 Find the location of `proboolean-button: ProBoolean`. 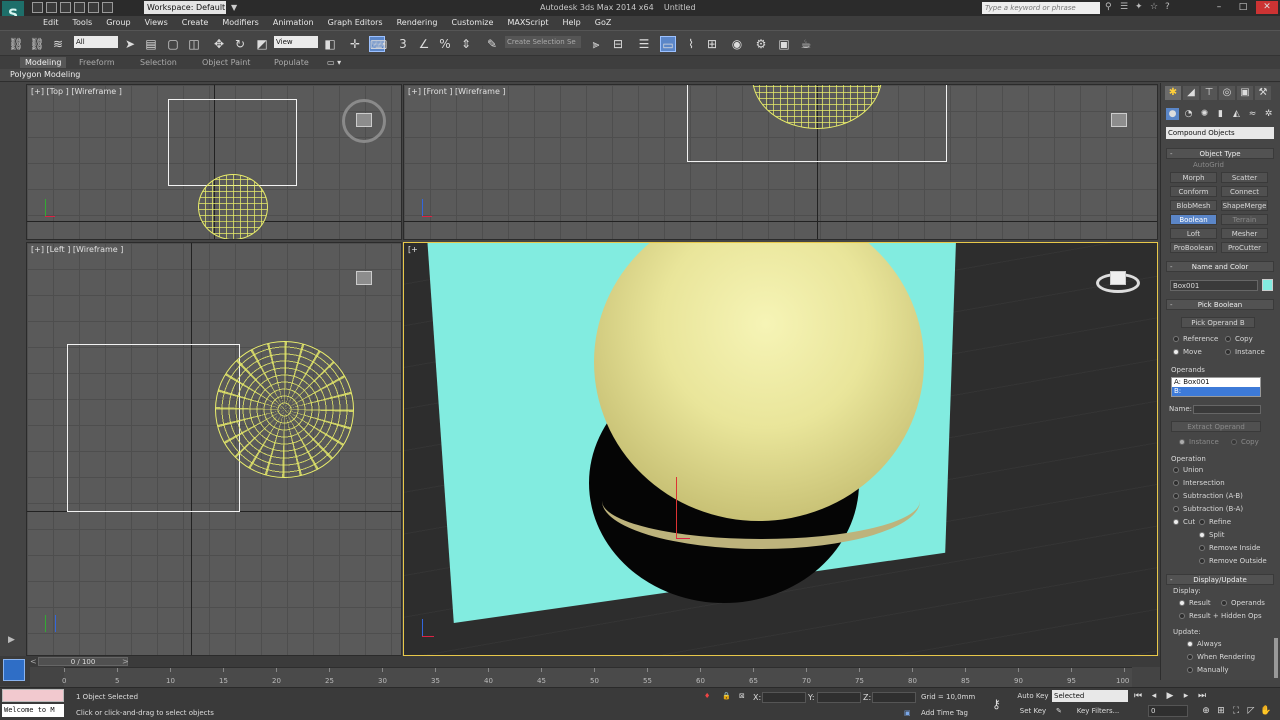

proboolean-button: ProBoolean is located at coordinates (1193, 247).